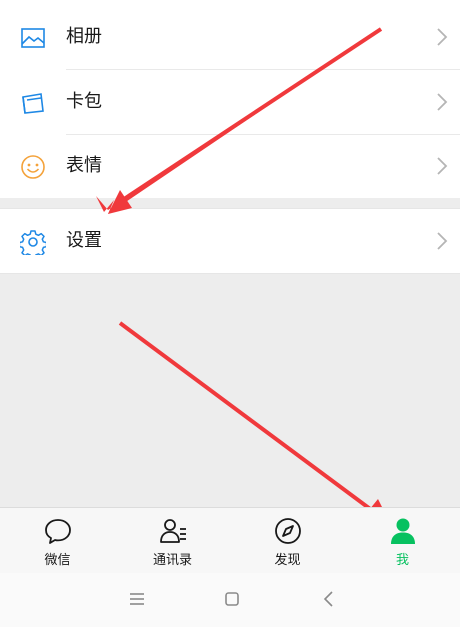  I want to click on menu-item-label: 卡包, so click(84, 101).